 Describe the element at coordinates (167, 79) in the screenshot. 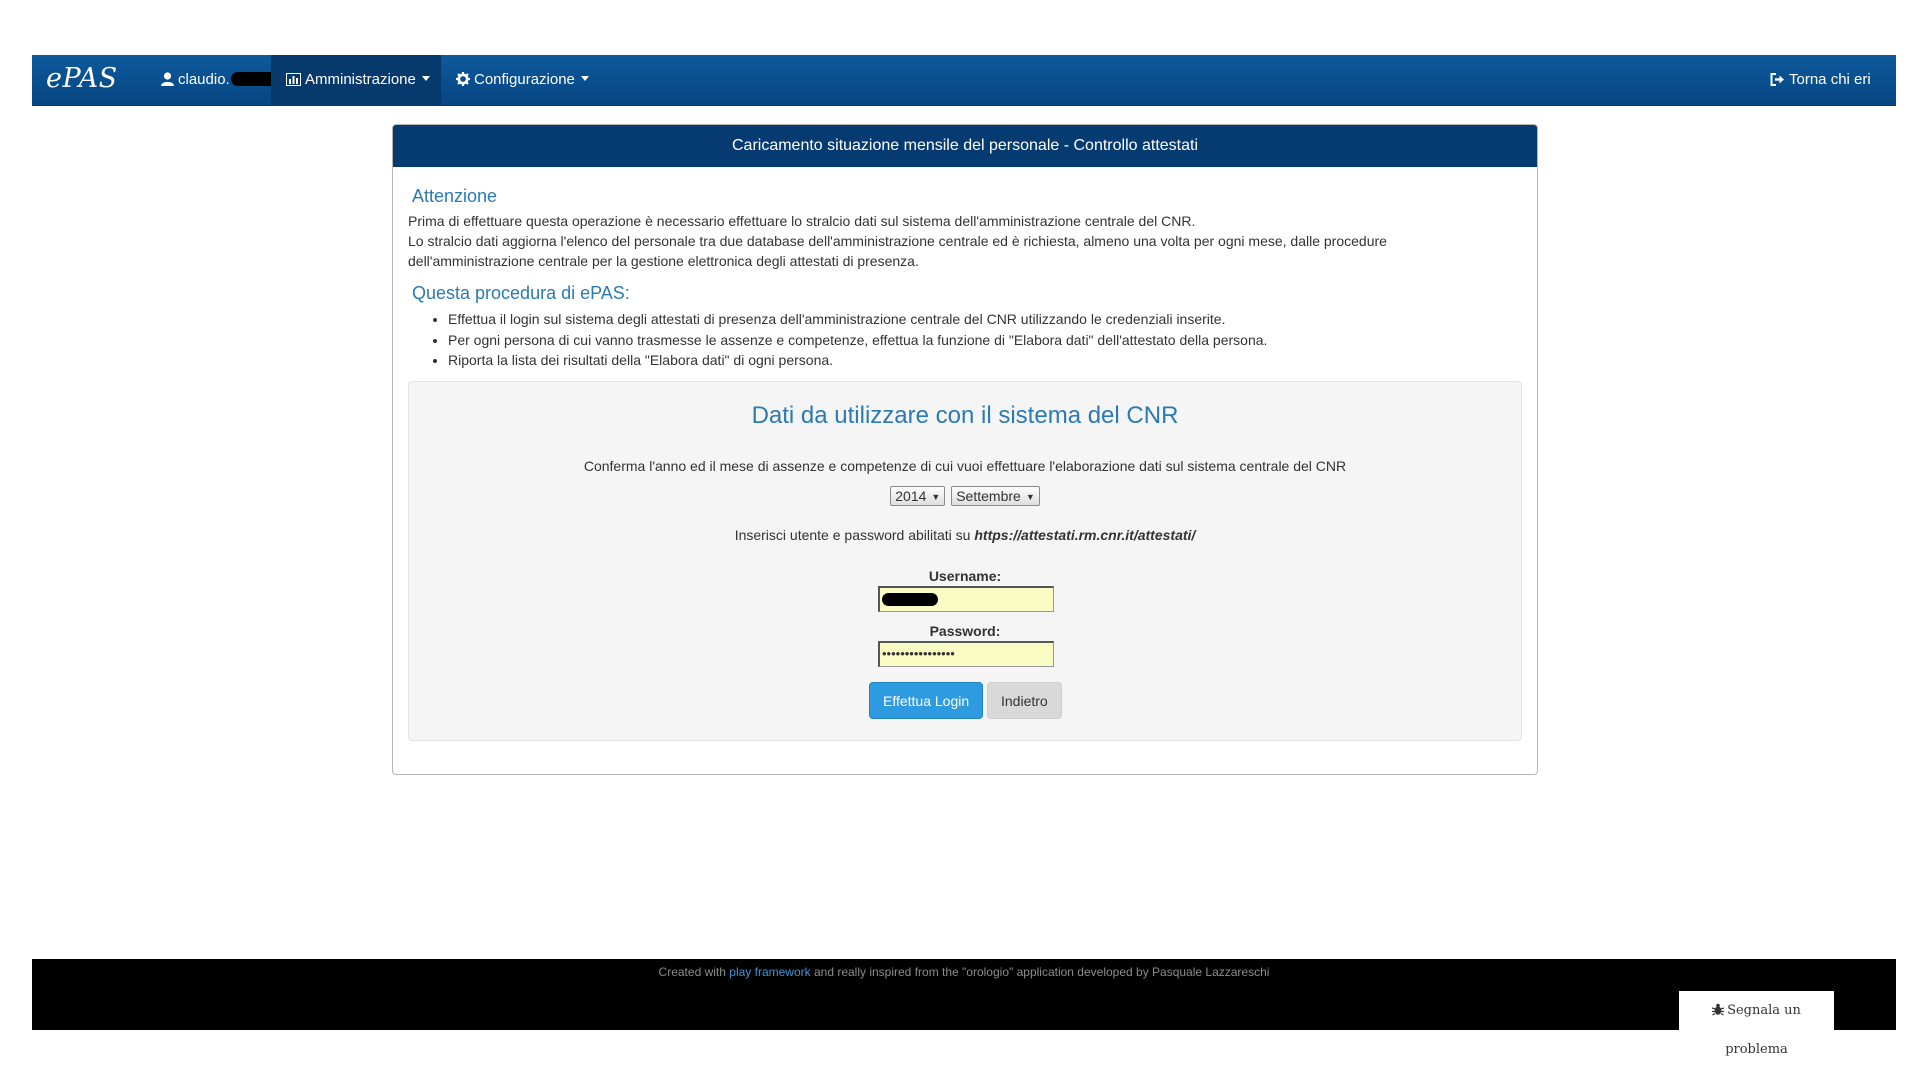

I see `user-icon` at that location.